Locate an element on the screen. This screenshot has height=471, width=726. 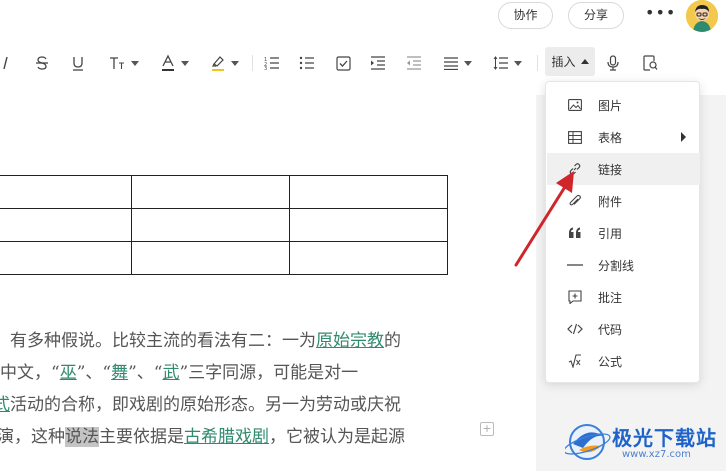
share-button: 分享 is located at coordinates (596, 15).